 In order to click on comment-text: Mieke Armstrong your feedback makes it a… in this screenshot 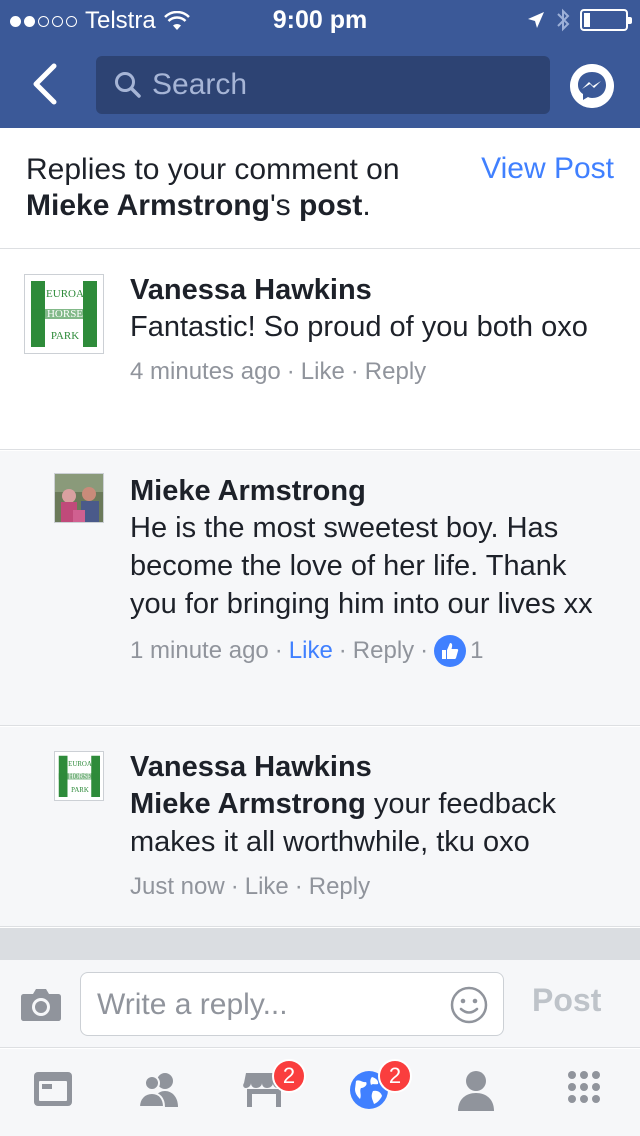, I will do `click(343, 823)`.